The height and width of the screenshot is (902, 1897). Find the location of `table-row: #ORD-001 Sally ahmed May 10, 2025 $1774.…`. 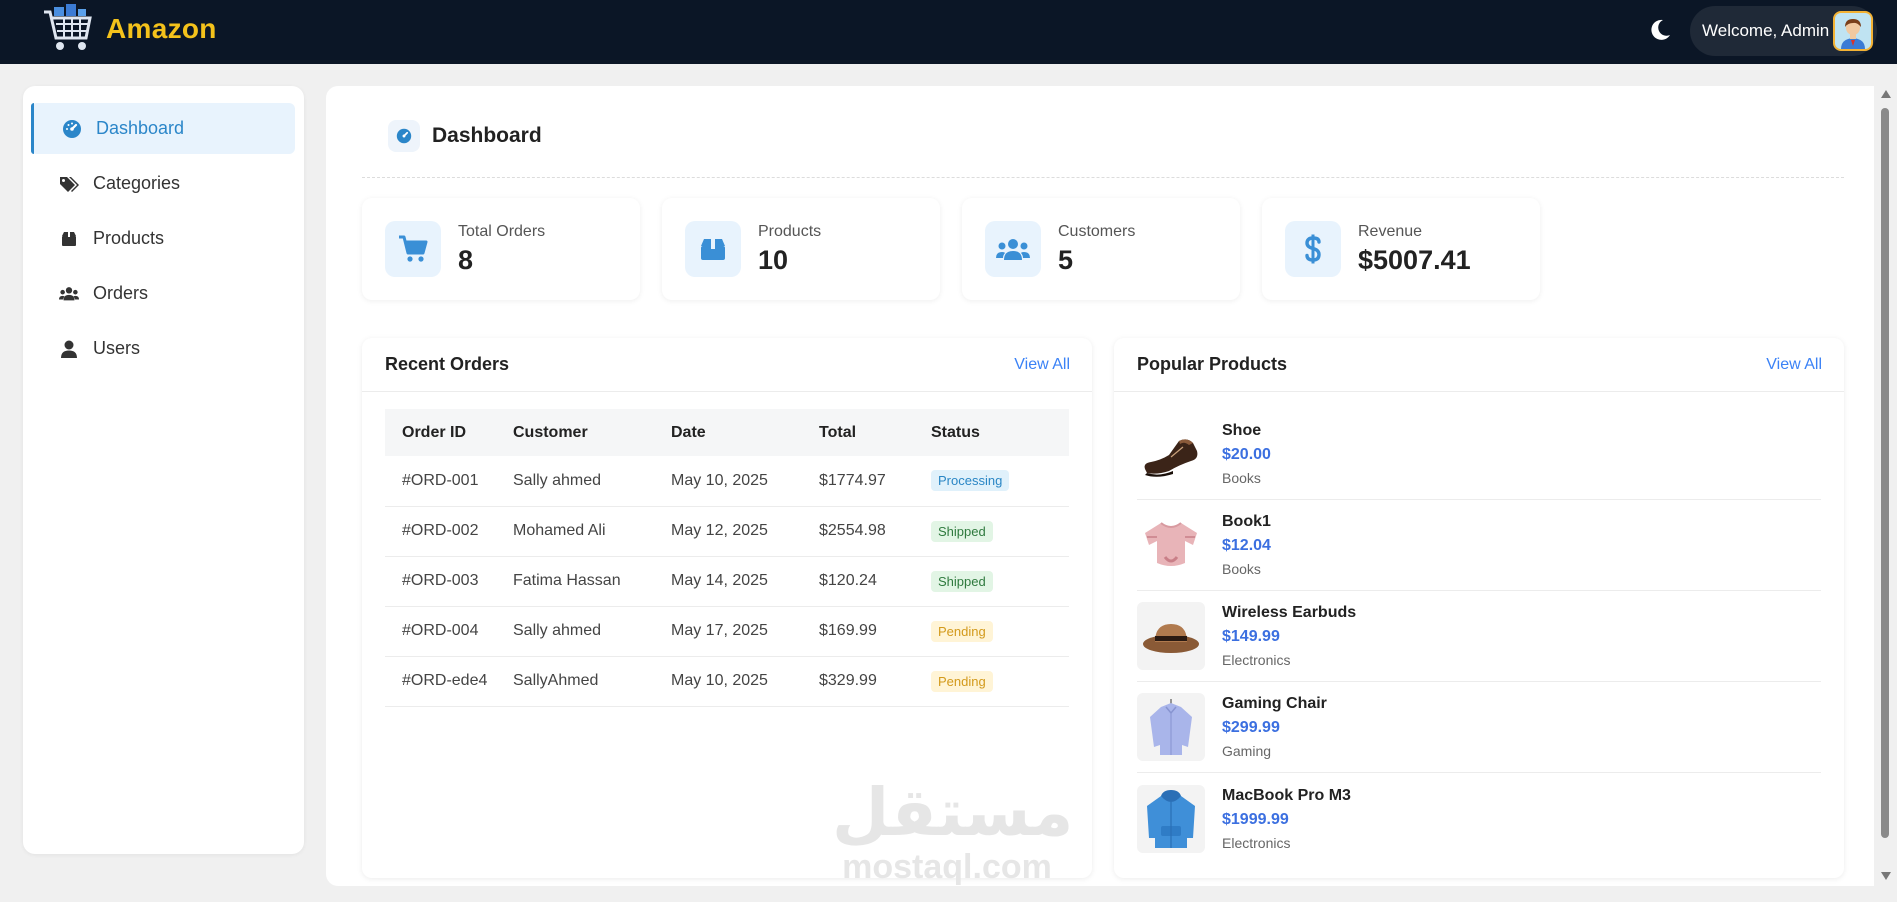

table-row: #ORD-001 Sally ahmed May 10, 2025 $1774.… is located at coordinates (727, 481).